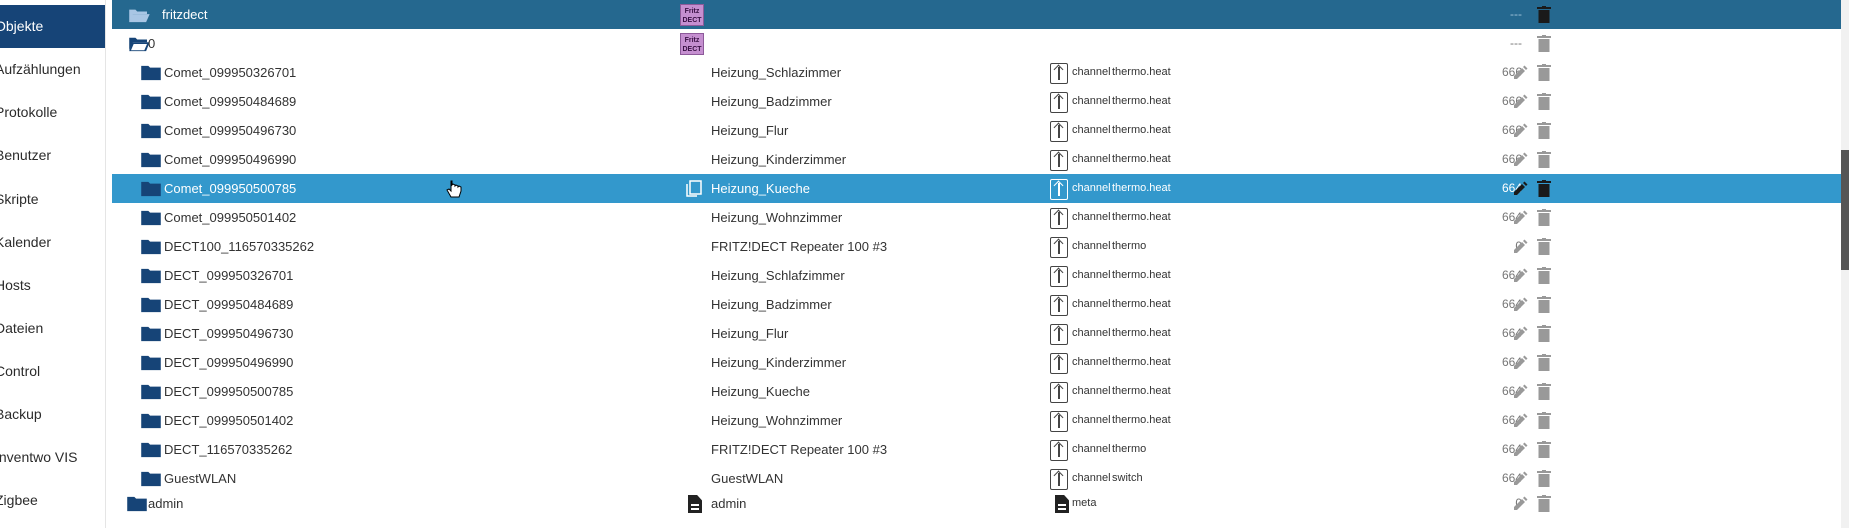  I want to click on sidebar-item-benutzer: Benutzer, so click(52, 155).